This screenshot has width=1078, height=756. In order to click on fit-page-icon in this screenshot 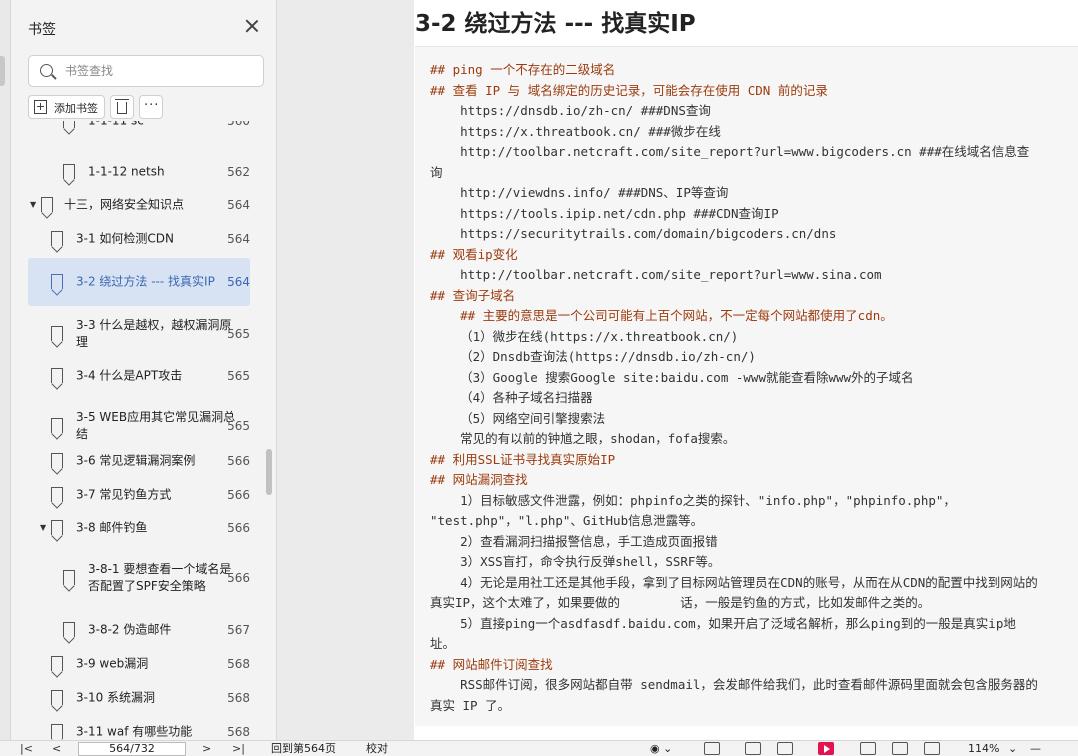, I will do `click(932, 748)`.